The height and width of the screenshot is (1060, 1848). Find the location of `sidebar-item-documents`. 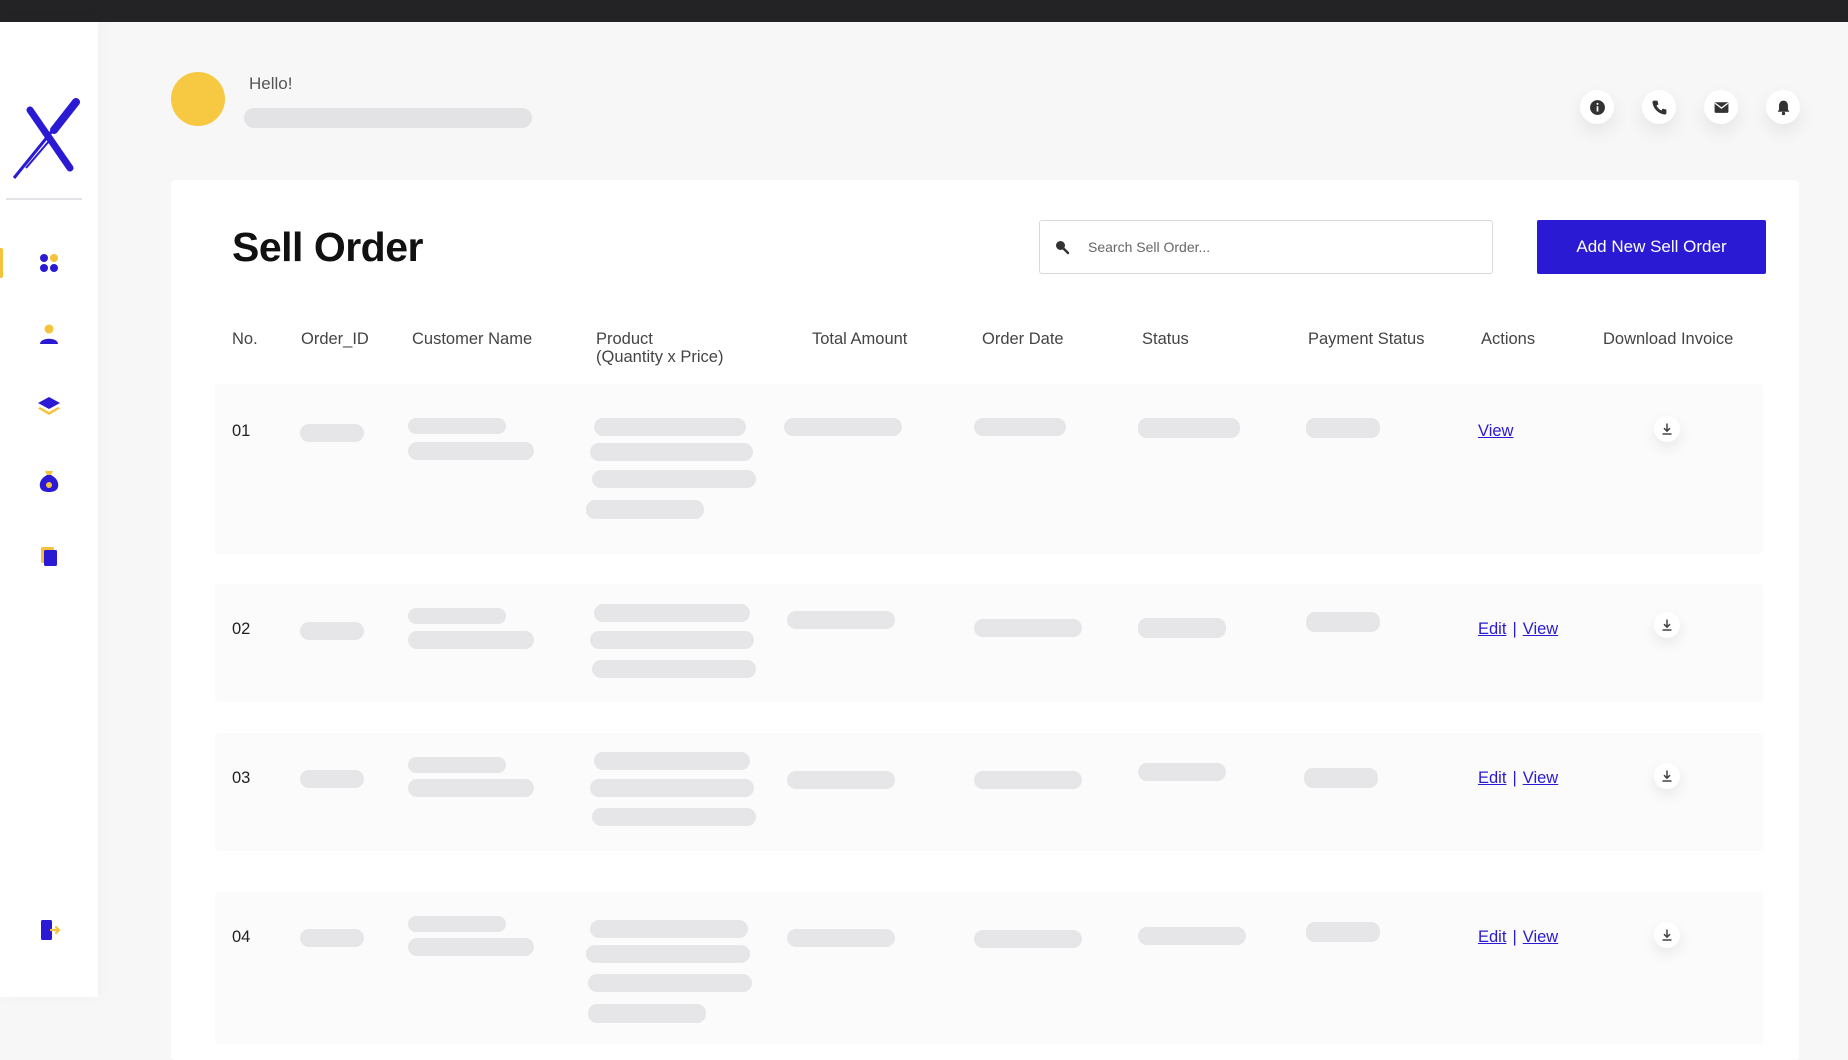

sidebar-item-documents is located at coordinates (49, 556).